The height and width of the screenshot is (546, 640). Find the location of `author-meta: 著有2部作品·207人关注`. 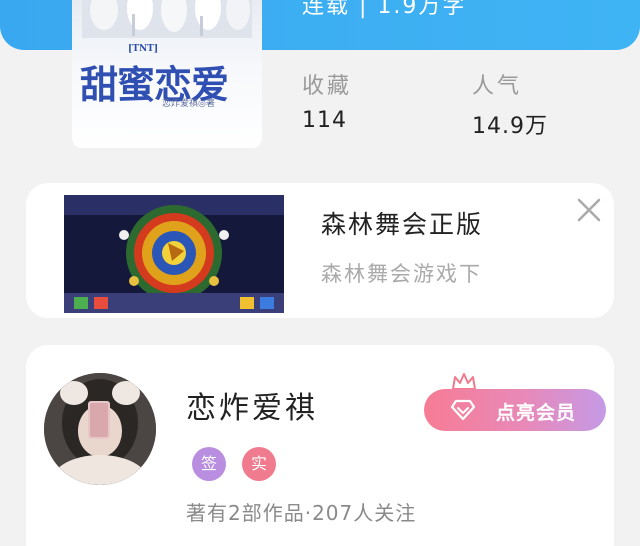

author-meta: 著有2部作品·207人关注 is located at coordinates (301, 513).